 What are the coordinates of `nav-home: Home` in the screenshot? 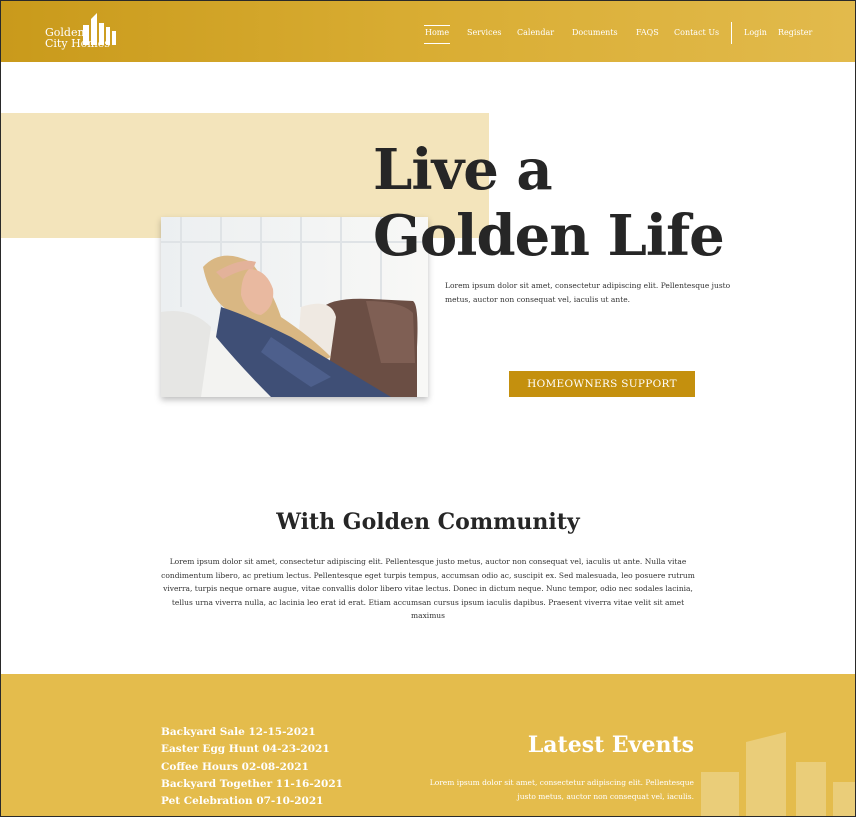 It's located at (437, 34).